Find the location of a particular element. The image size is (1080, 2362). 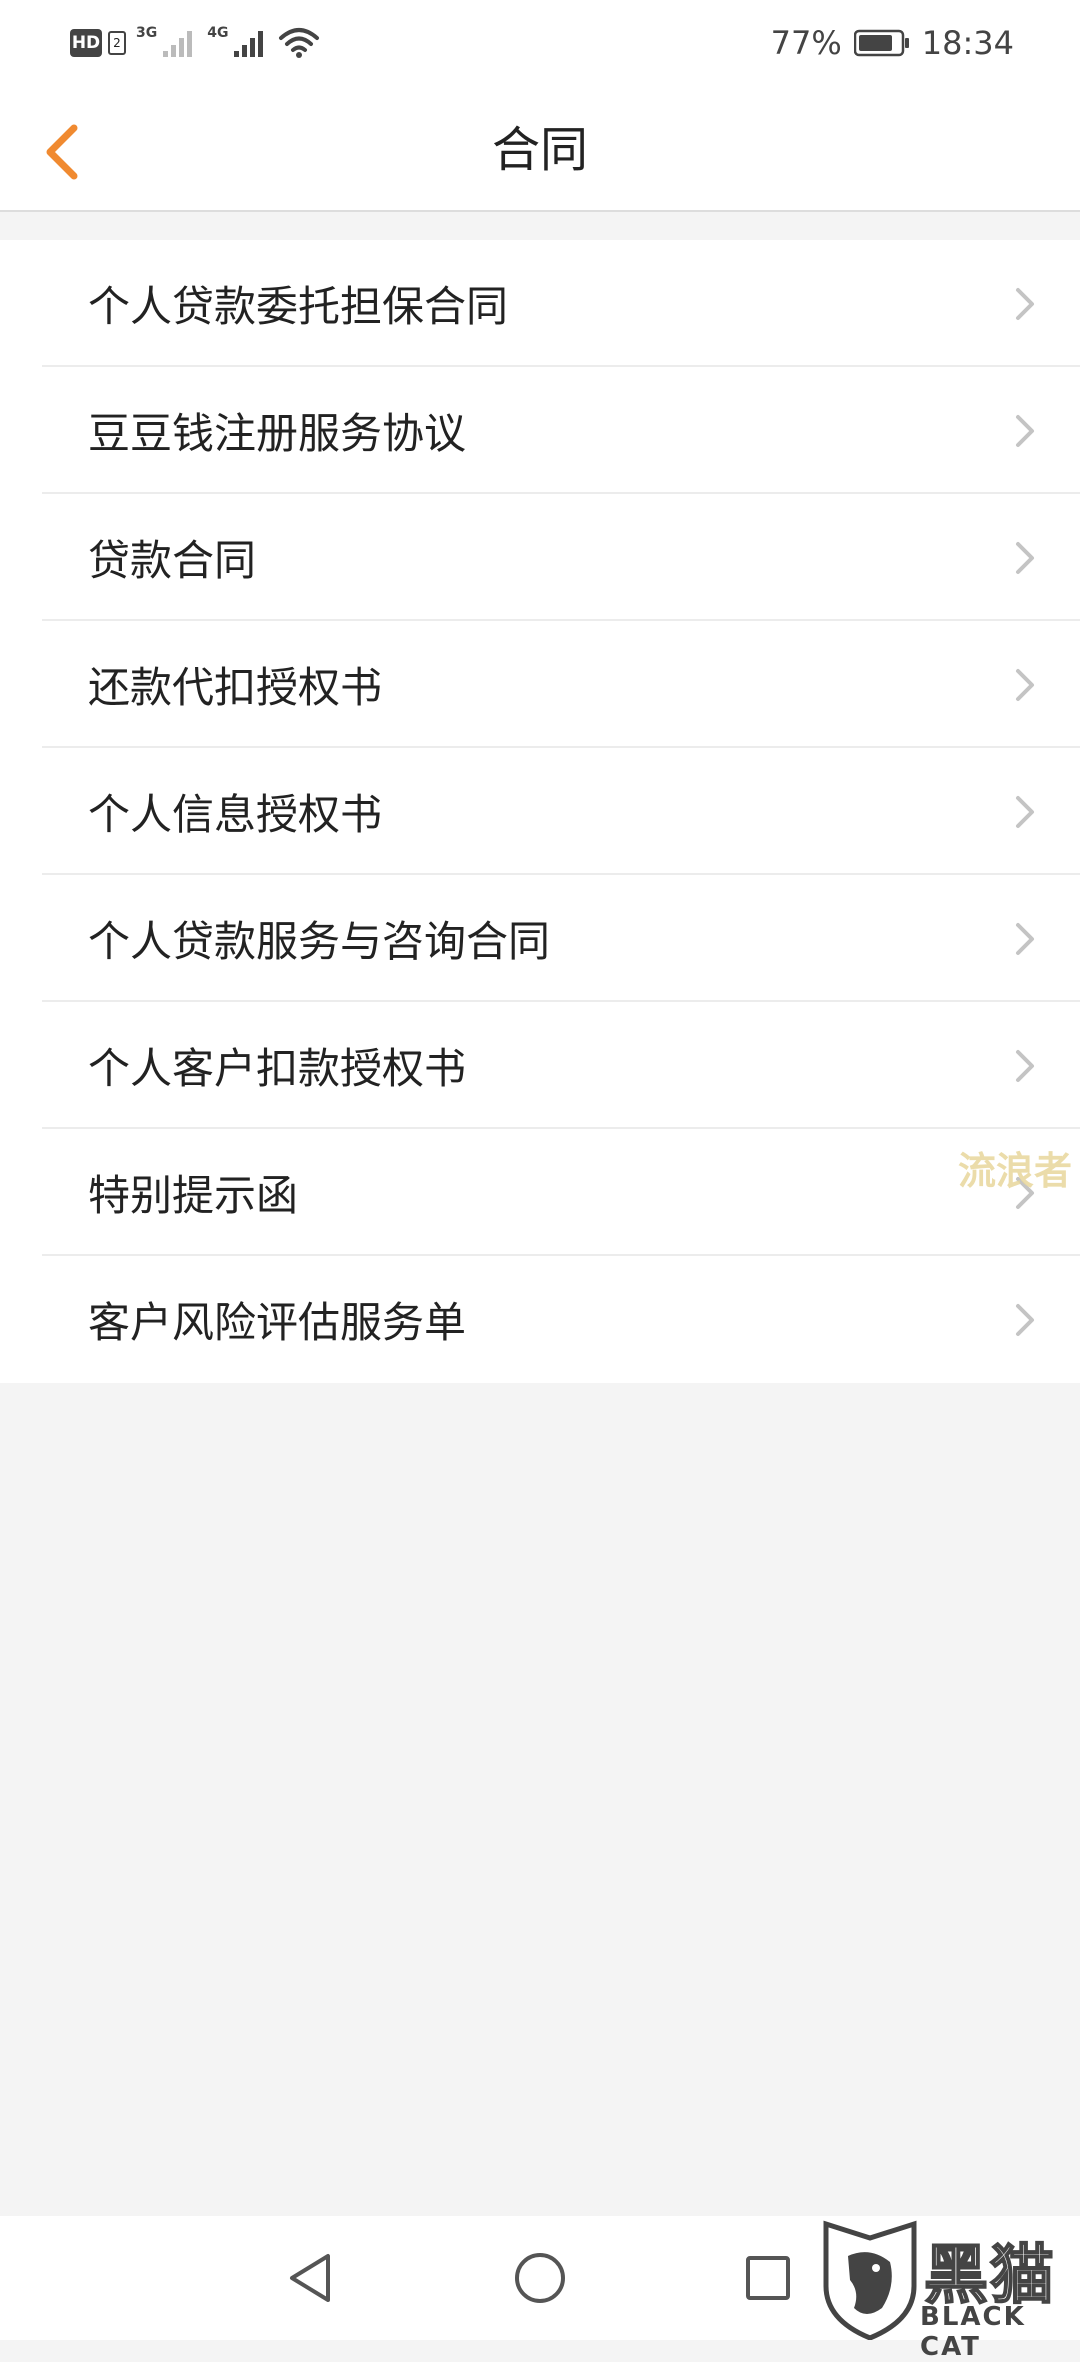

hd-sub-badge: 2 is located at coordinates (117, 43).